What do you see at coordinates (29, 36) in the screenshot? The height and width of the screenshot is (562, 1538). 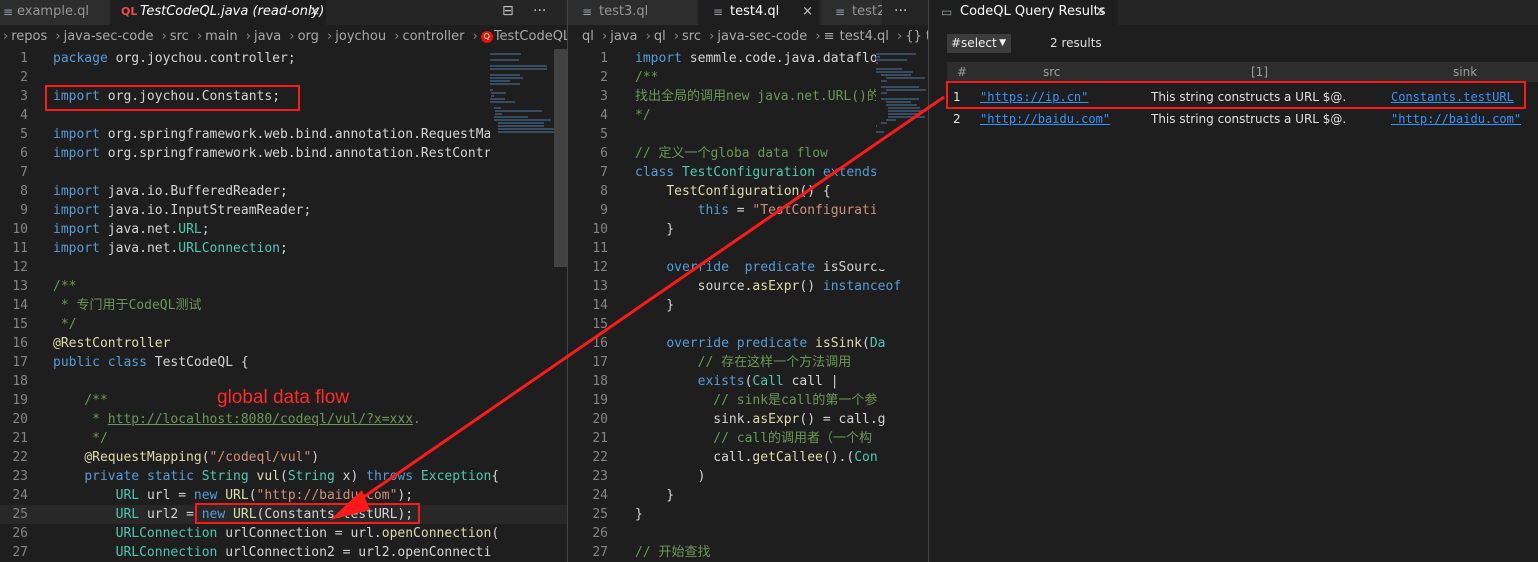 I see `breadcrumb-item: repos` at bounding box center [29, 36].